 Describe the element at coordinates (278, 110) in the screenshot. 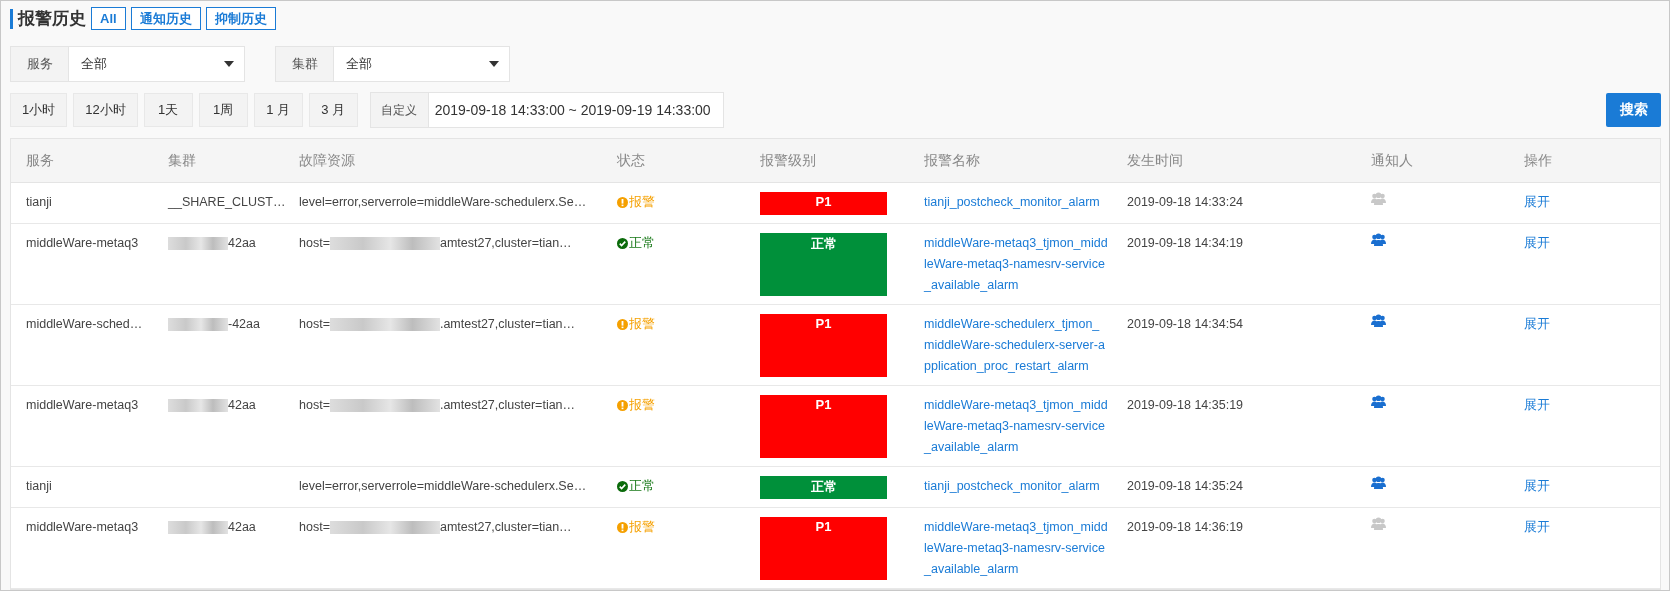

I see `range-button: 1 月` at that location.